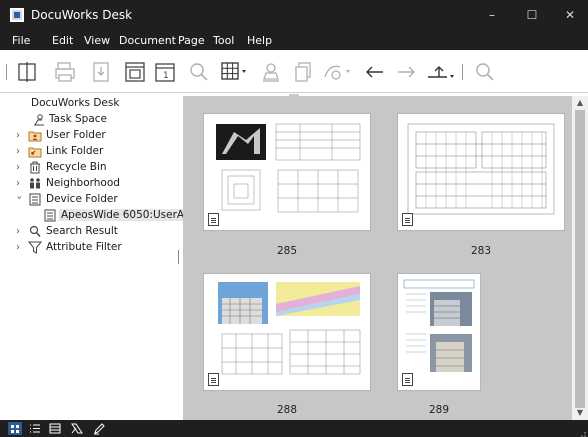  I want to click on tree-item-label: Attribute Filter, so click(84, 247).